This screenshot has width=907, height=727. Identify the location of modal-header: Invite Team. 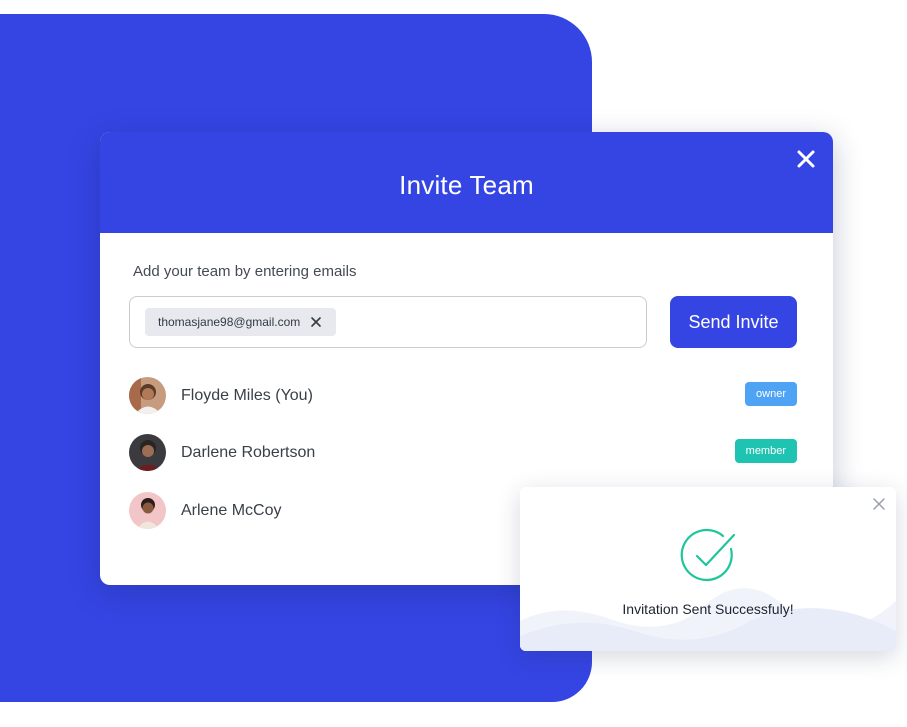
(466, 182).